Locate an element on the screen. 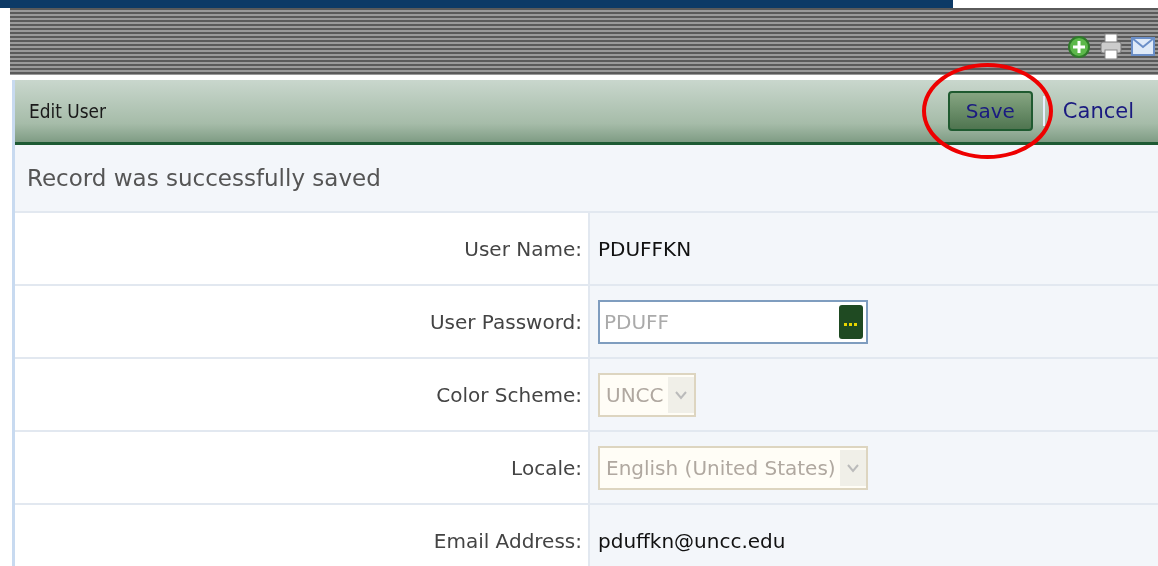  dots-icon is located at coordinates (851, 324).